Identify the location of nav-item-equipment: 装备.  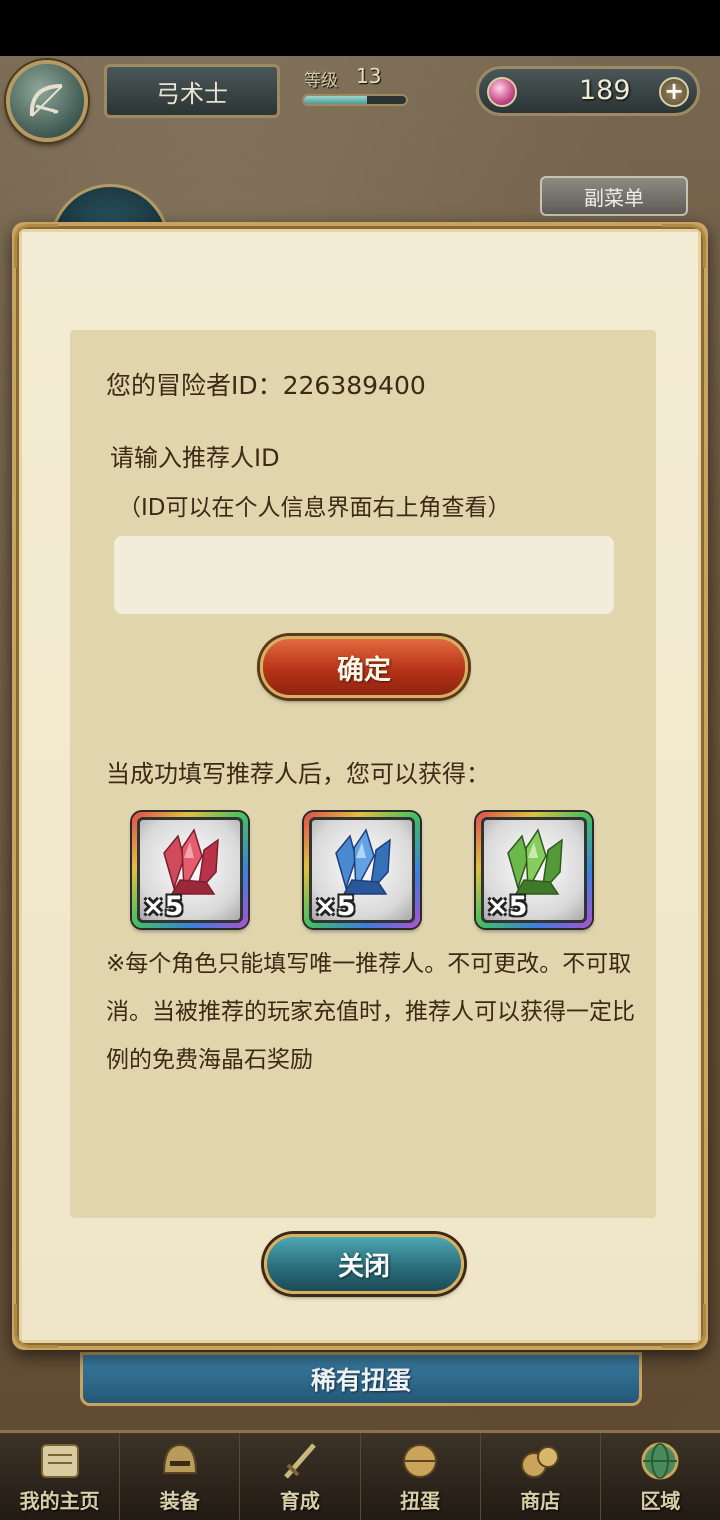
(180, 1476).